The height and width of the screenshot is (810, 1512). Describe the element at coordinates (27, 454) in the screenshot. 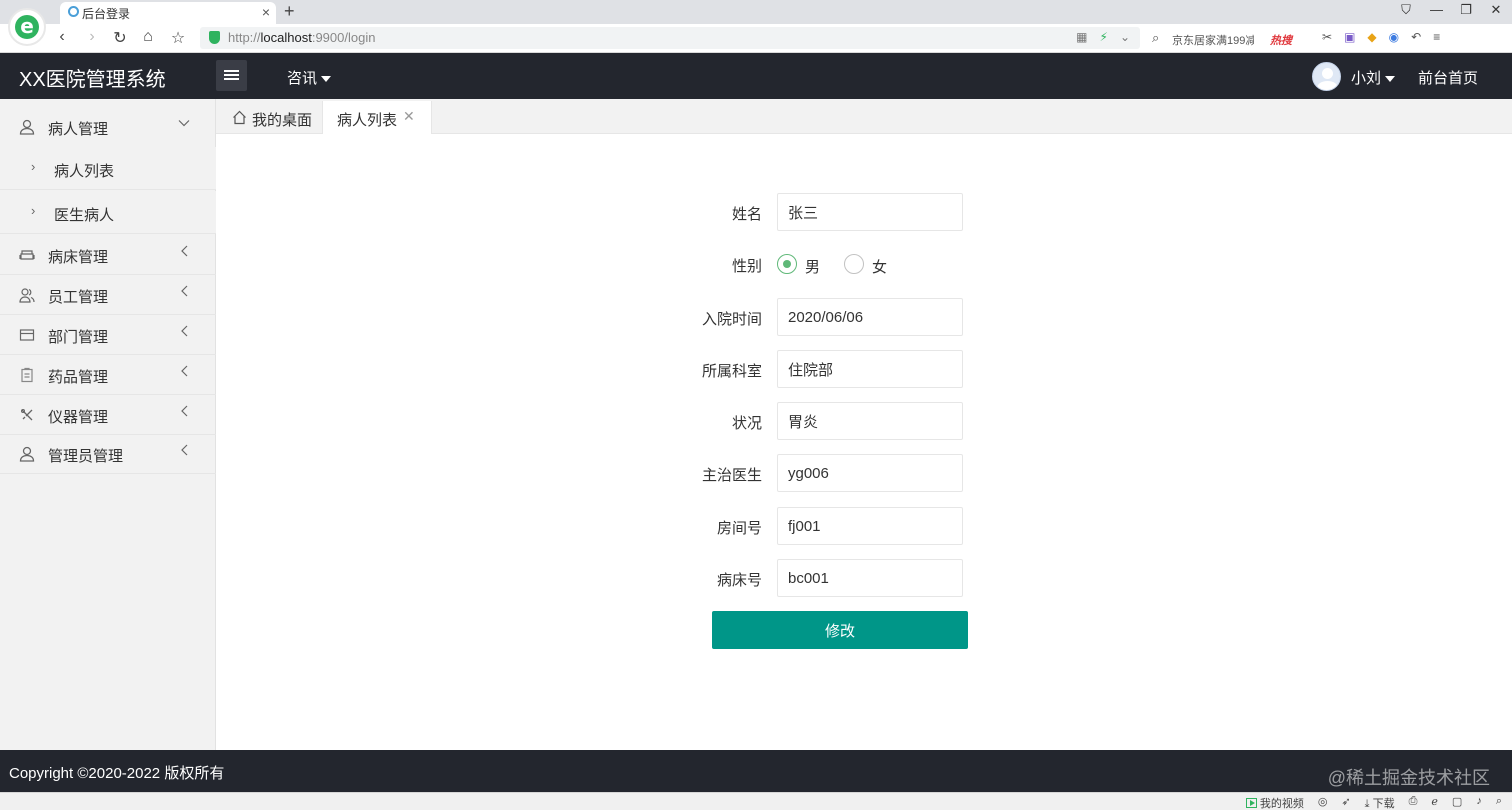

I see `admin-icon` at that location.